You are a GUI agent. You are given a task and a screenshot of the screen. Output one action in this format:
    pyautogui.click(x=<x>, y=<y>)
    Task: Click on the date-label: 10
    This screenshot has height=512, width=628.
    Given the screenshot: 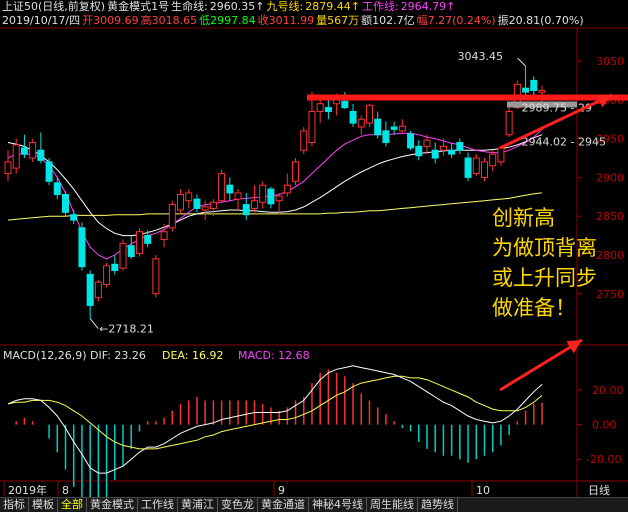 What is the action you would take?
    pyautogui.click(x=483, y=490)
    